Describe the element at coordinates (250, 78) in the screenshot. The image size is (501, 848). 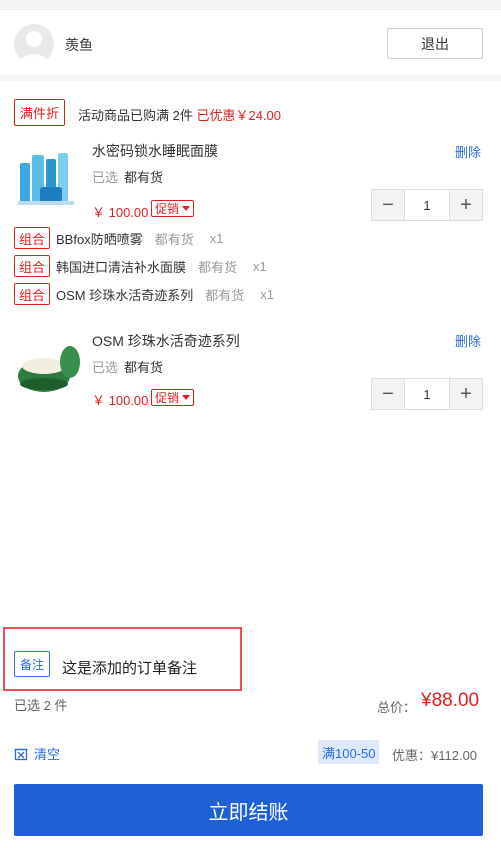
I see `section-divider` at that location.